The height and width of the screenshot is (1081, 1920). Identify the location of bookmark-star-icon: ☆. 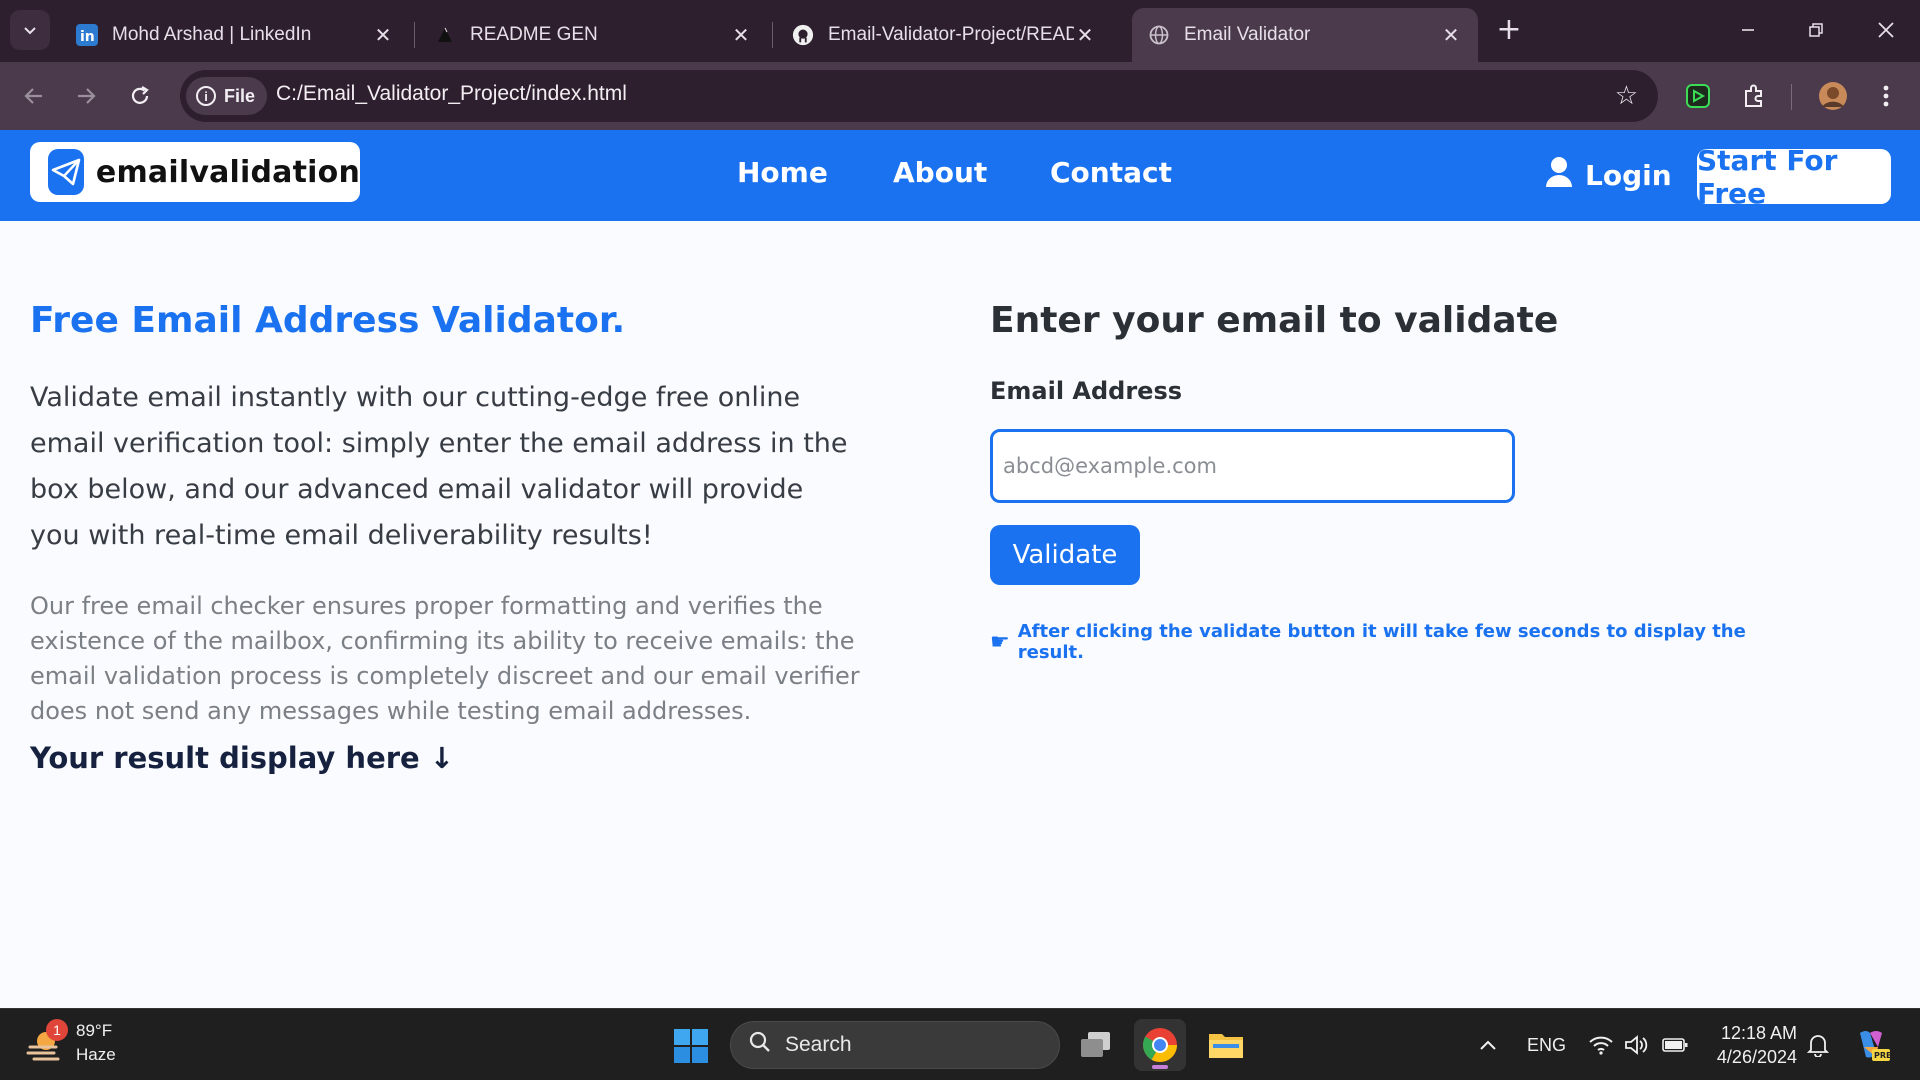
(1626, 96).